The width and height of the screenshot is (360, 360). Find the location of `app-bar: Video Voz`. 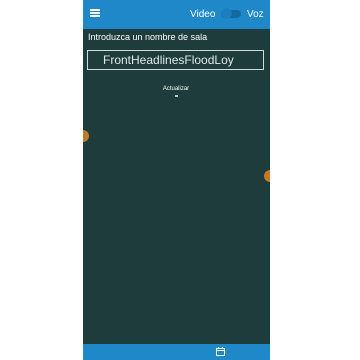

app-bar: Video Voz is located at coordinates (176, 14).